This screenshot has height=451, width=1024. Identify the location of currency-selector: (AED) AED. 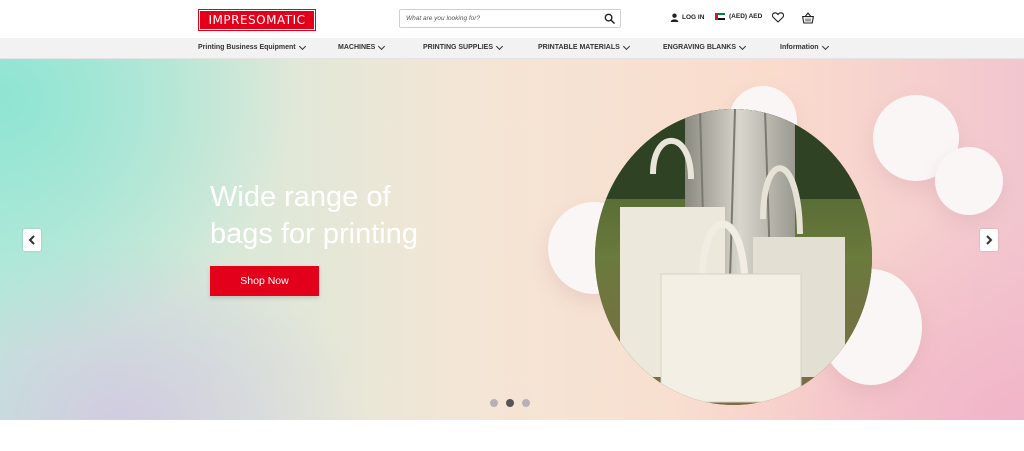
(738, 16).